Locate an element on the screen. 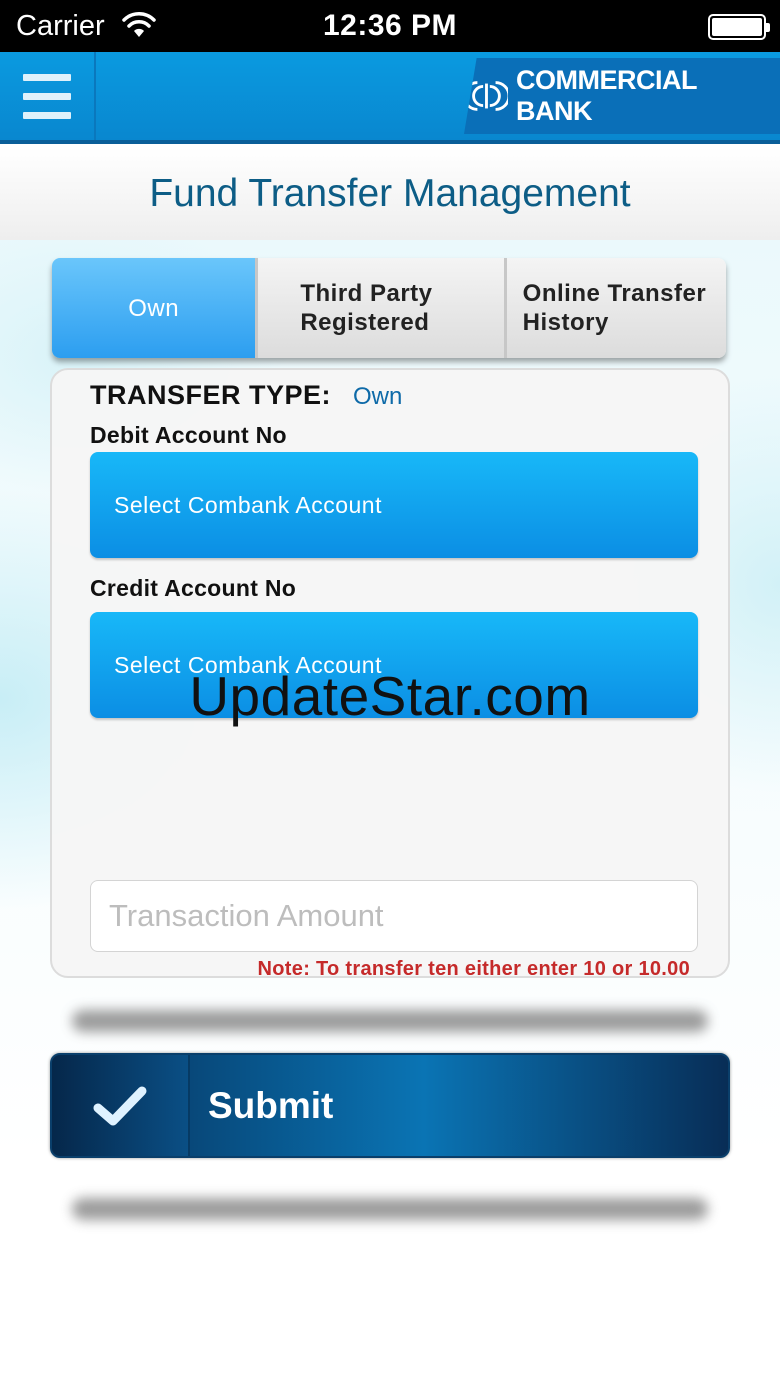 The height and width of the screenshot is (1387, 780). tab-label: Online Transfer History is located at coordinates (614, 308).